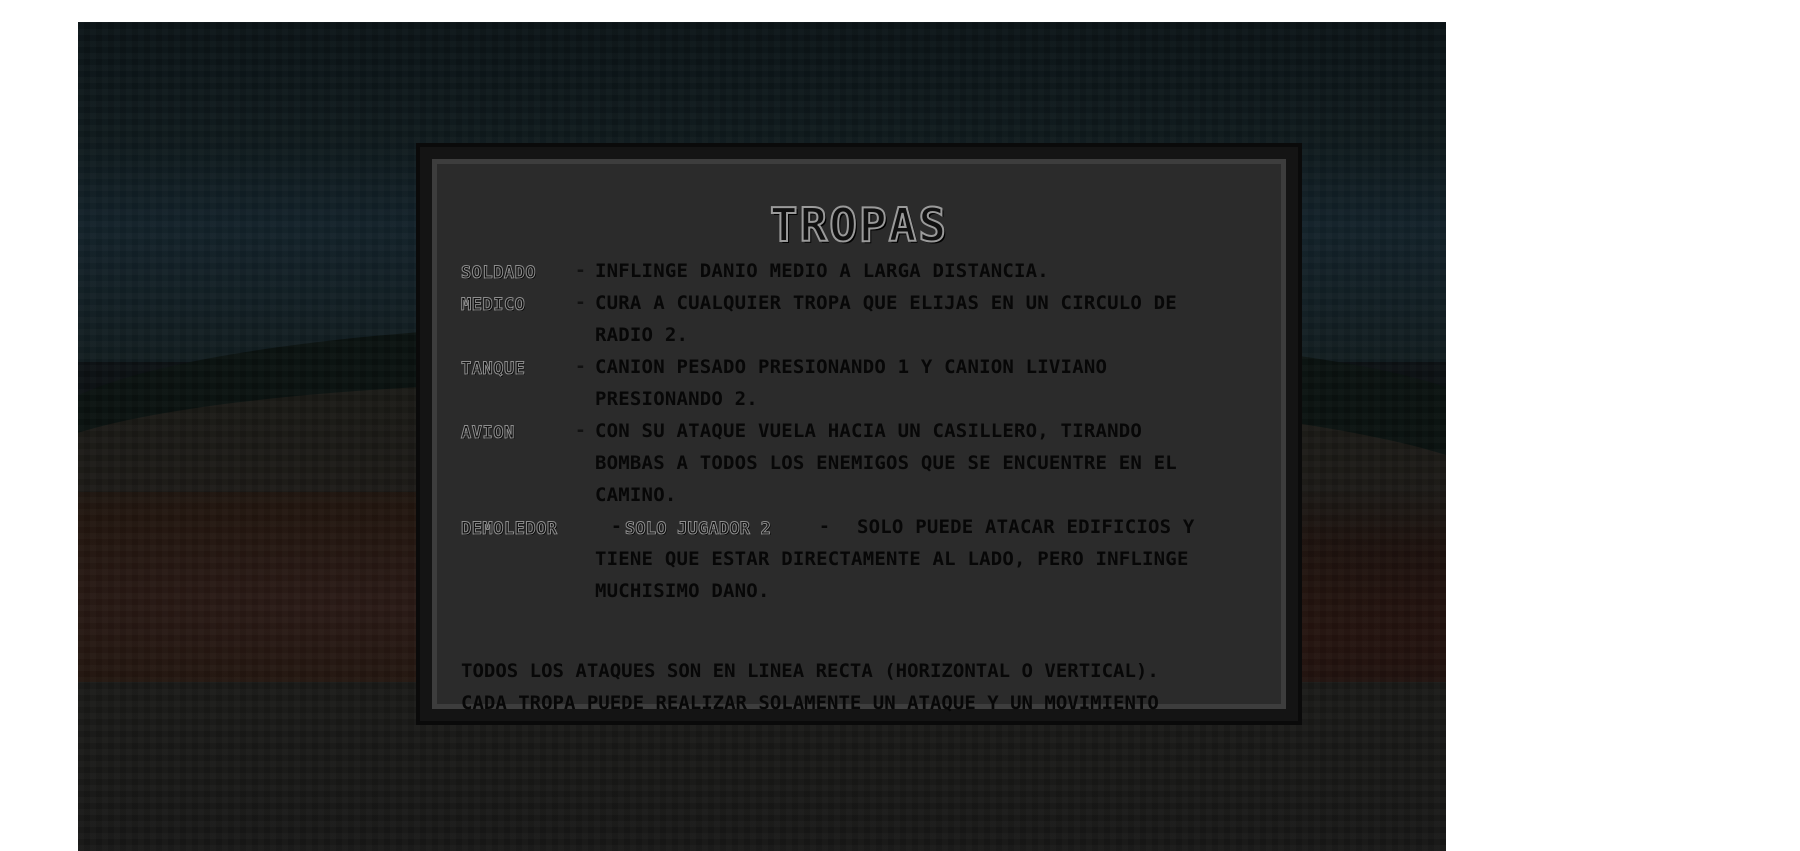 Image resolution: width=1800 pixels, height=851 pixels. I want to click on troop-name-demoledor: DEMOLEDOR, so click(509, 529).